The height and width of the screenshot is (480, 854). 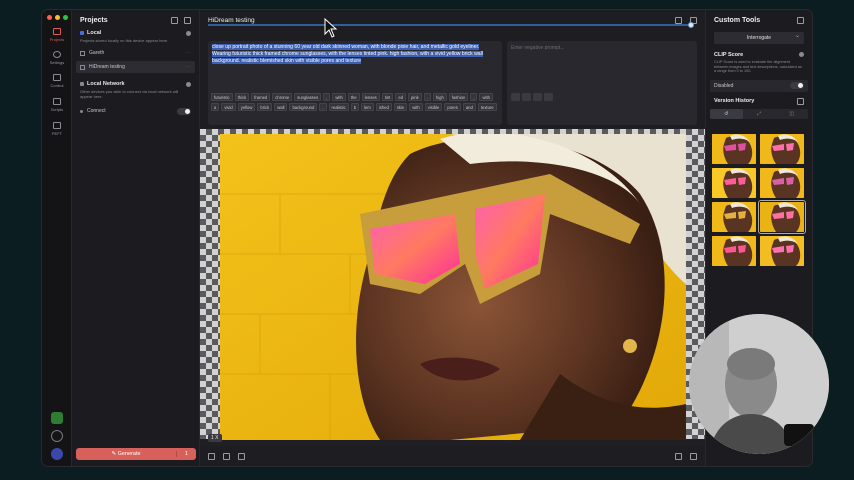 I want to click on close-window-button, so click(x=49, y=17).